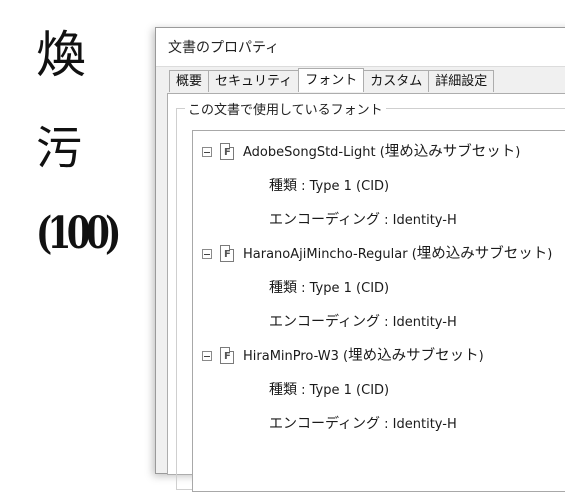  I want to click on font-3-type: 種類 : Type 1 (CID), so click(329, 390).